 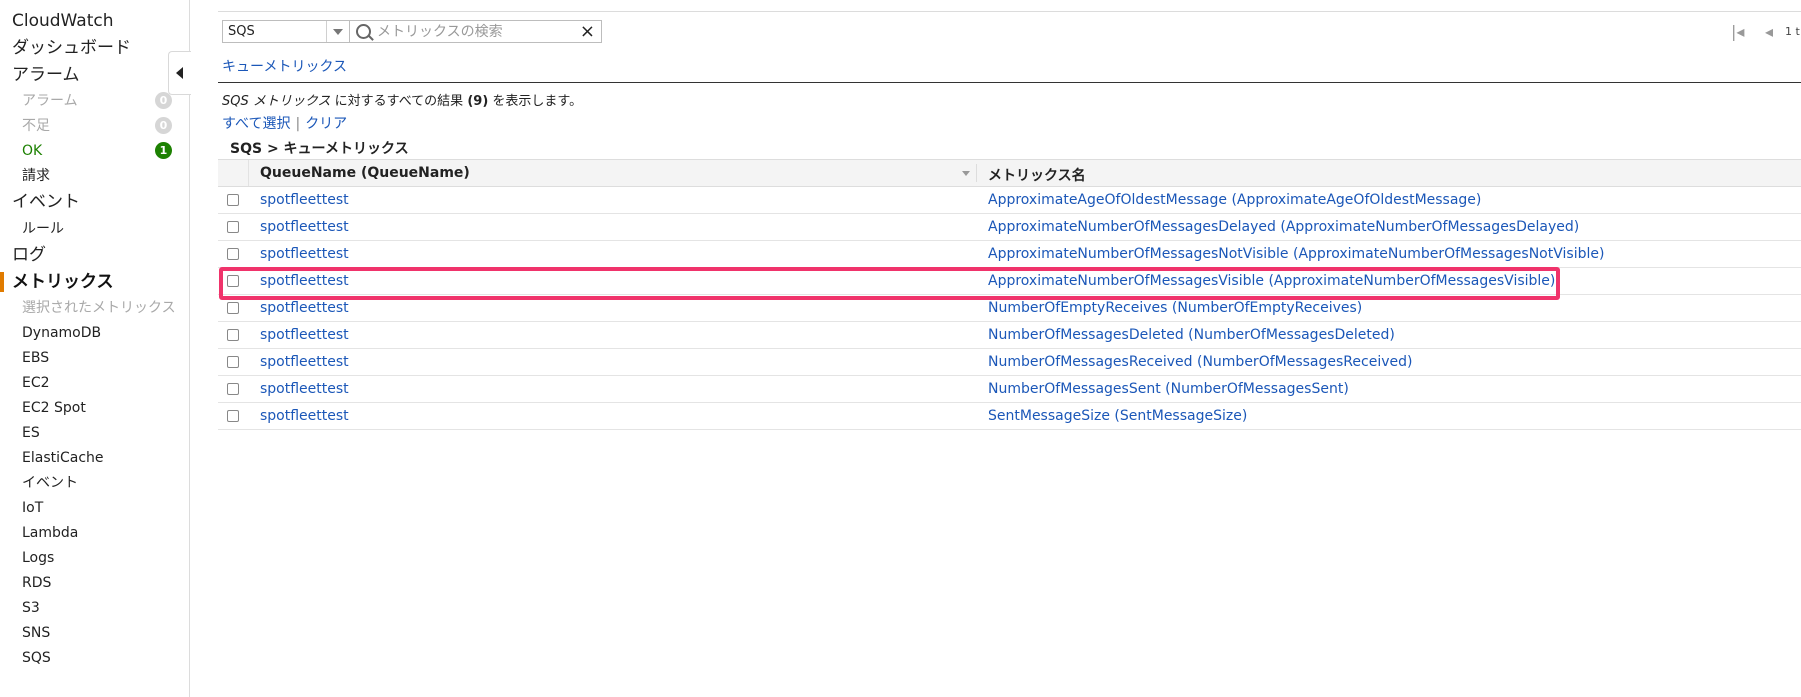 What do you see at coordinates (326, 124) in the screenshot?
I see `clear-link: クリア` at bounding box center [326, 124].